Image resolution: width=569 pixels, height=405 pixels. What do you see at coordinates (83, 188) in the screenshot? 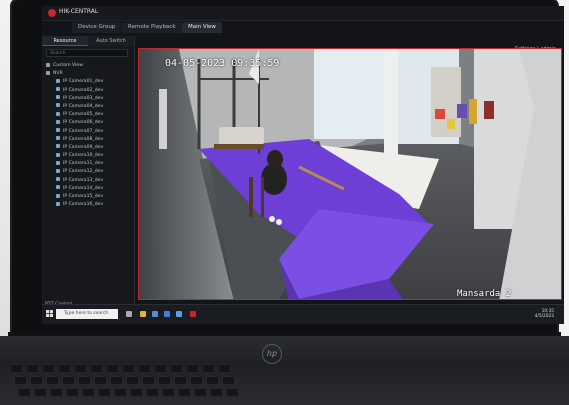
I see `tree-item-label: IP Camera14_dev` at bounding box center [83, 188].